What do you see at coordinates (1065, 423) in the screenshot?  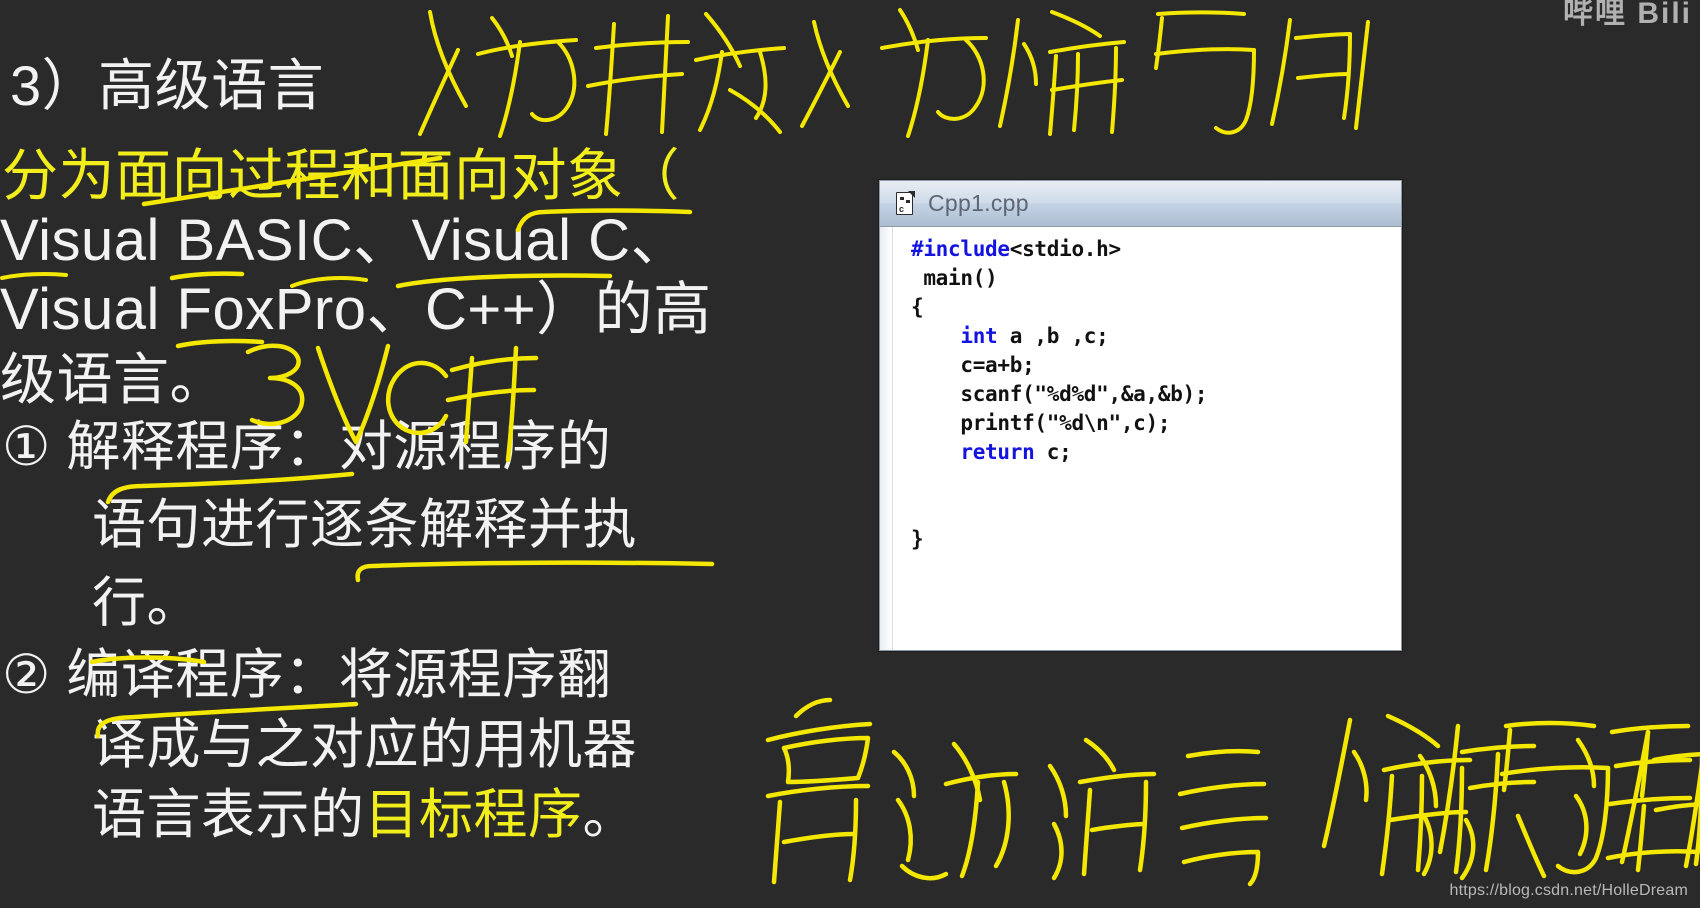 I see `code-token: printf("%d\n",c);` at bounding box center [1065, 423].